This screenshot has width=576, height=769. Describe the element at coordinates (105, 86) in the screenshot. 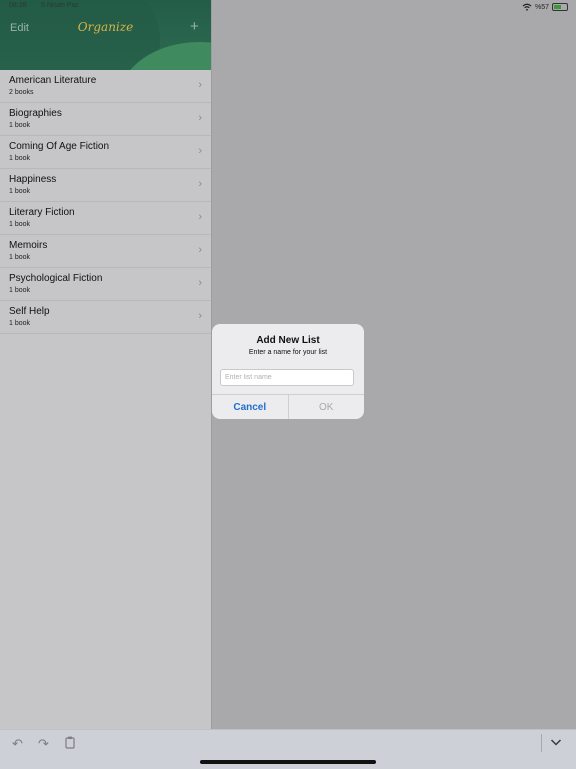

I see `list-item: American Literature 2 books ›` at that location.